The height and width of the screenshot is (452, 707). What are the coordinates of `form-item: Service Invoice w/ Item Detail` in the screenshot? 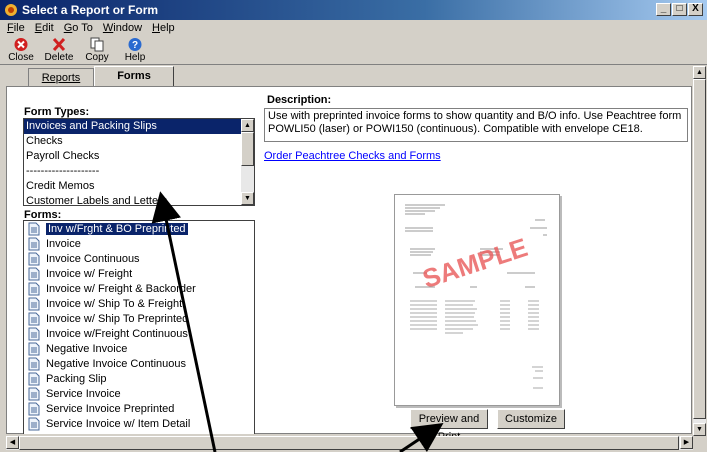 It's located at (139, 423).